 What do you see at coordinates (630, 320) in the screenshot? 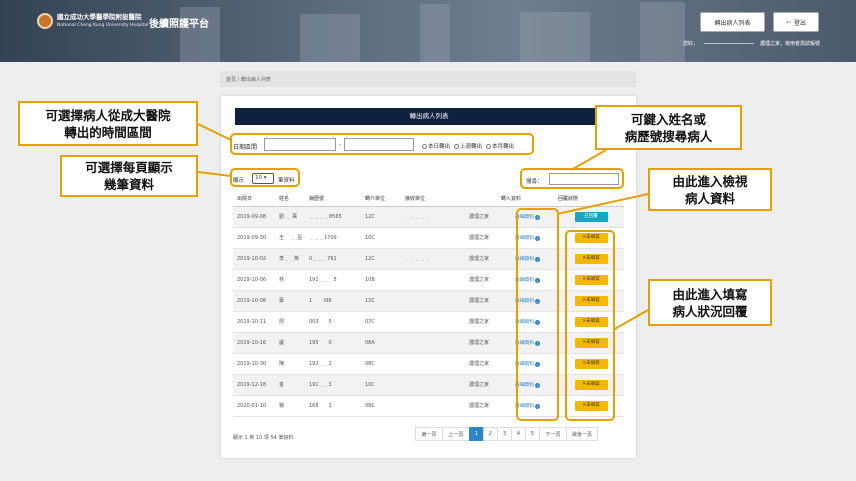
I see `connector-reply` at bounding box center [630, 320].